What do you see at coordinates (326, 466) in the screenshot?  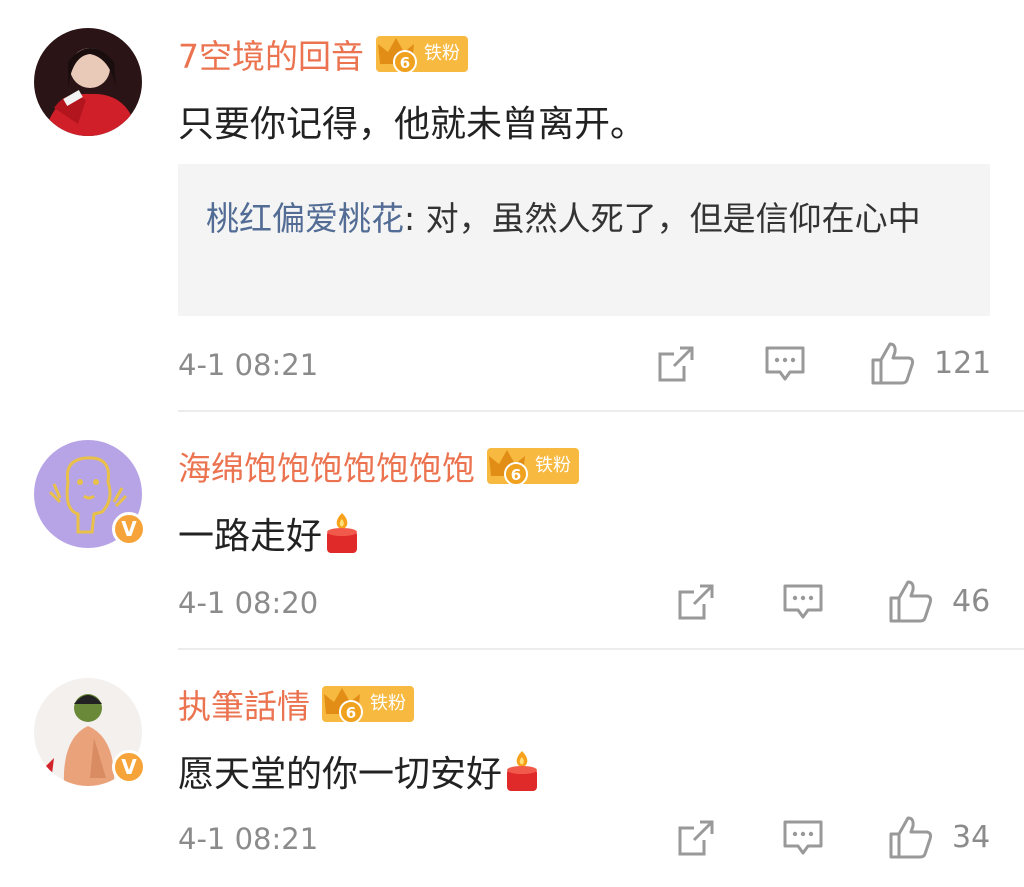 I see `username-text: 海绵饱饱饱饱饱饱饱` at bounding box center [326, 466].